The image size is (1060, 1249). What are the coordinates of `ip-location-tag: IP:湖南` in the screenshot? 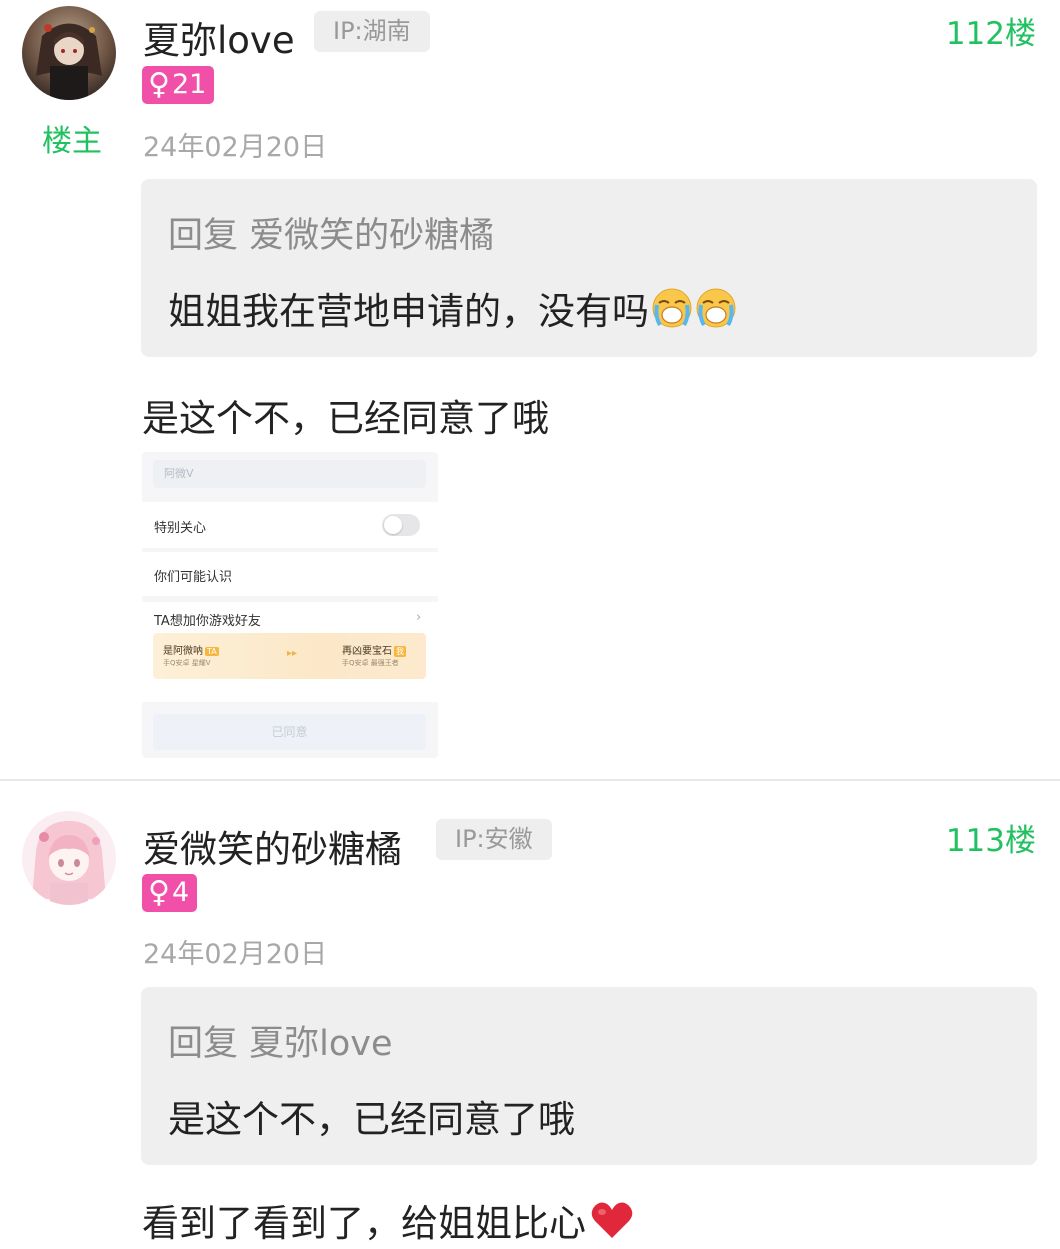 It's located at (372, 31).